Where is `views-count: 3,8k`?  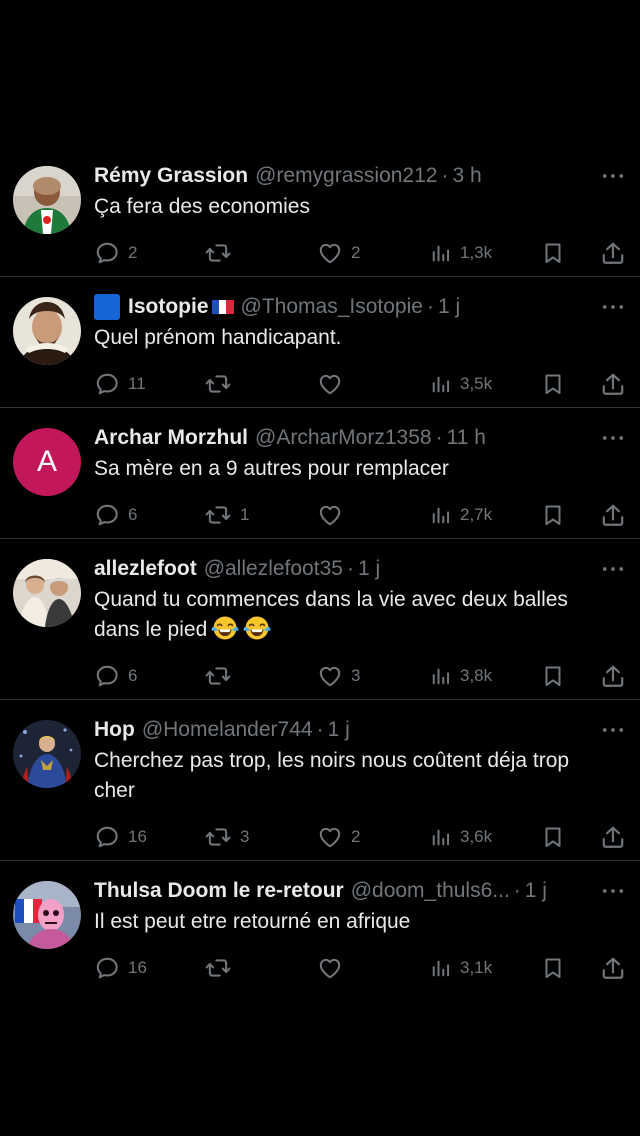
views-count: 3,8k is located at coordinates (476, 675).